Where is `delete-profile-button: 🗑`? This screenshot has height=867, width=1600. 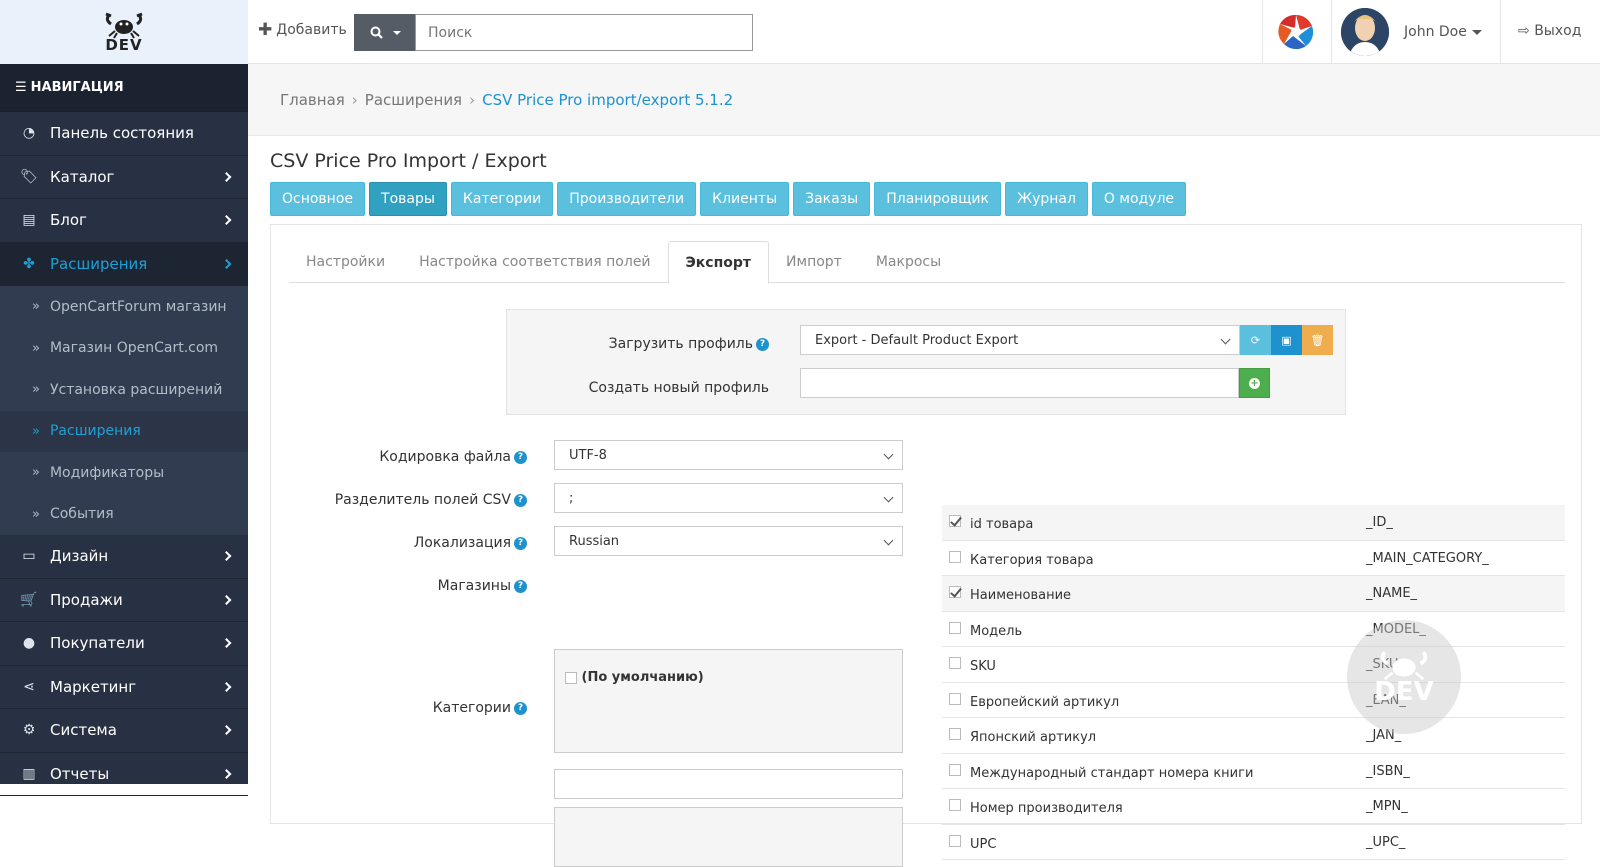
delete-profile-button: 🗑 is located at coordinates (1317, 340).